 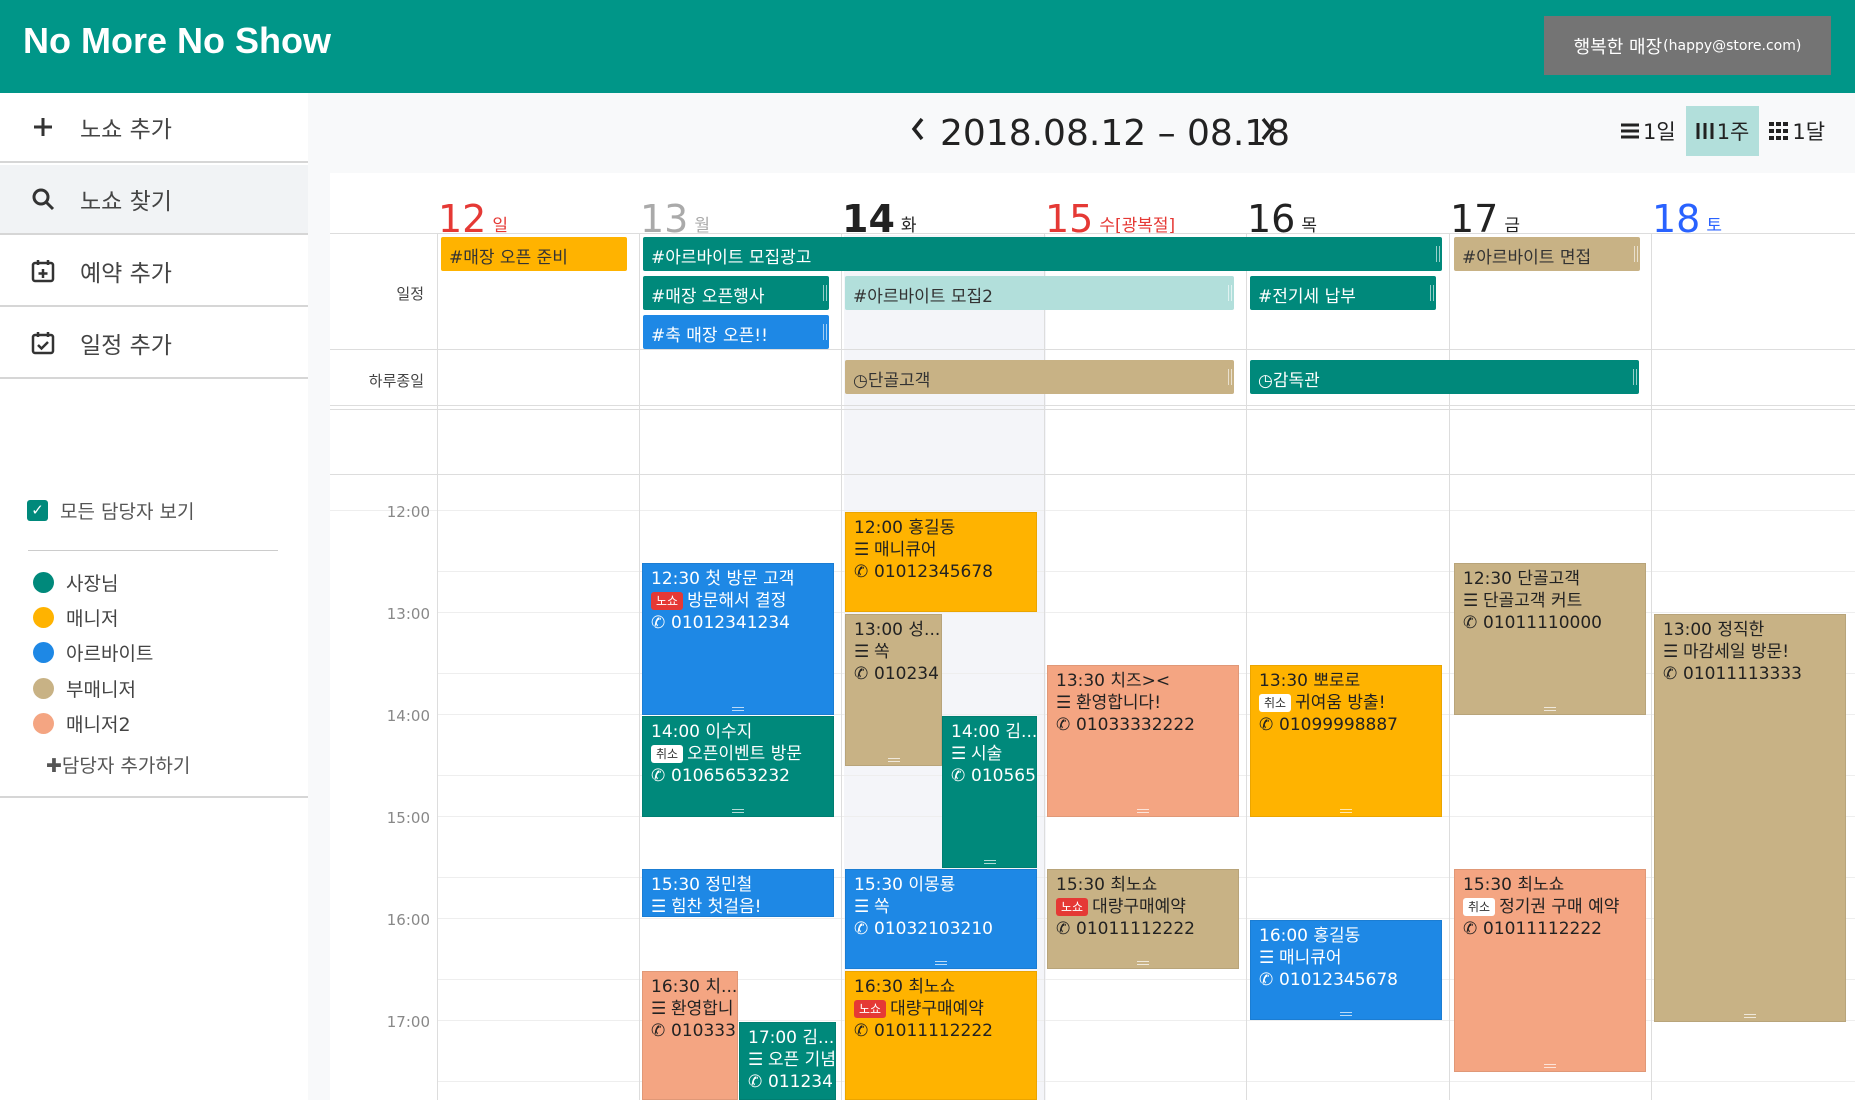 What do you see at coordinates (154, 272) in the screenshot?
I see `add-reservation-button: 예약 추가` at bounding box center [154, 272].